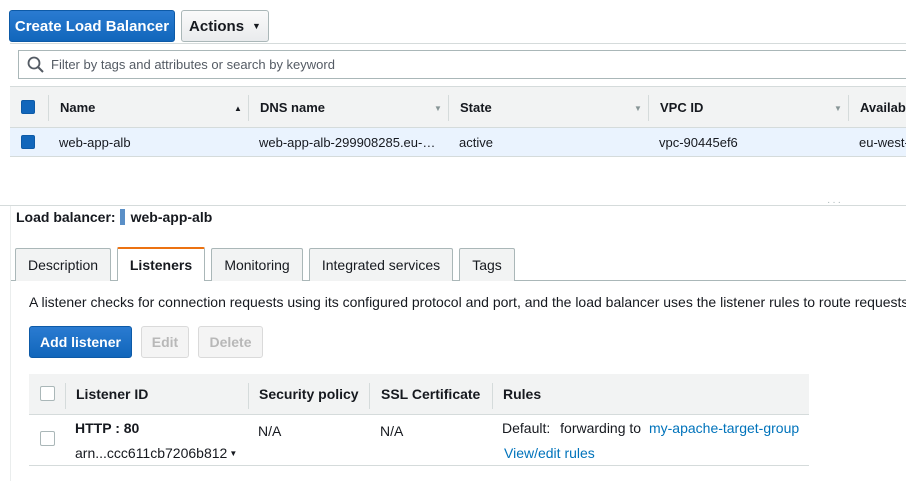 Image resolution: width=906 pixels, height=481 pixels. What do you see at coordinates (458, 43) in the screenshot?
I see `toolbar-divider` at bounding box center [458, 43].